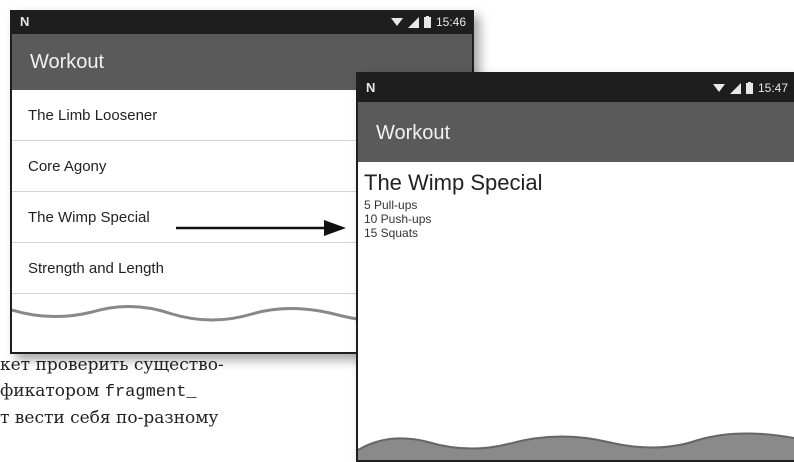 The height and width of the screenshot is (462, 794). What do you see at coordinates (391, 205) in the screenshot?
I see `workout-detail-line-1: 5 Pull-ups` at bounding box center [391, 205].